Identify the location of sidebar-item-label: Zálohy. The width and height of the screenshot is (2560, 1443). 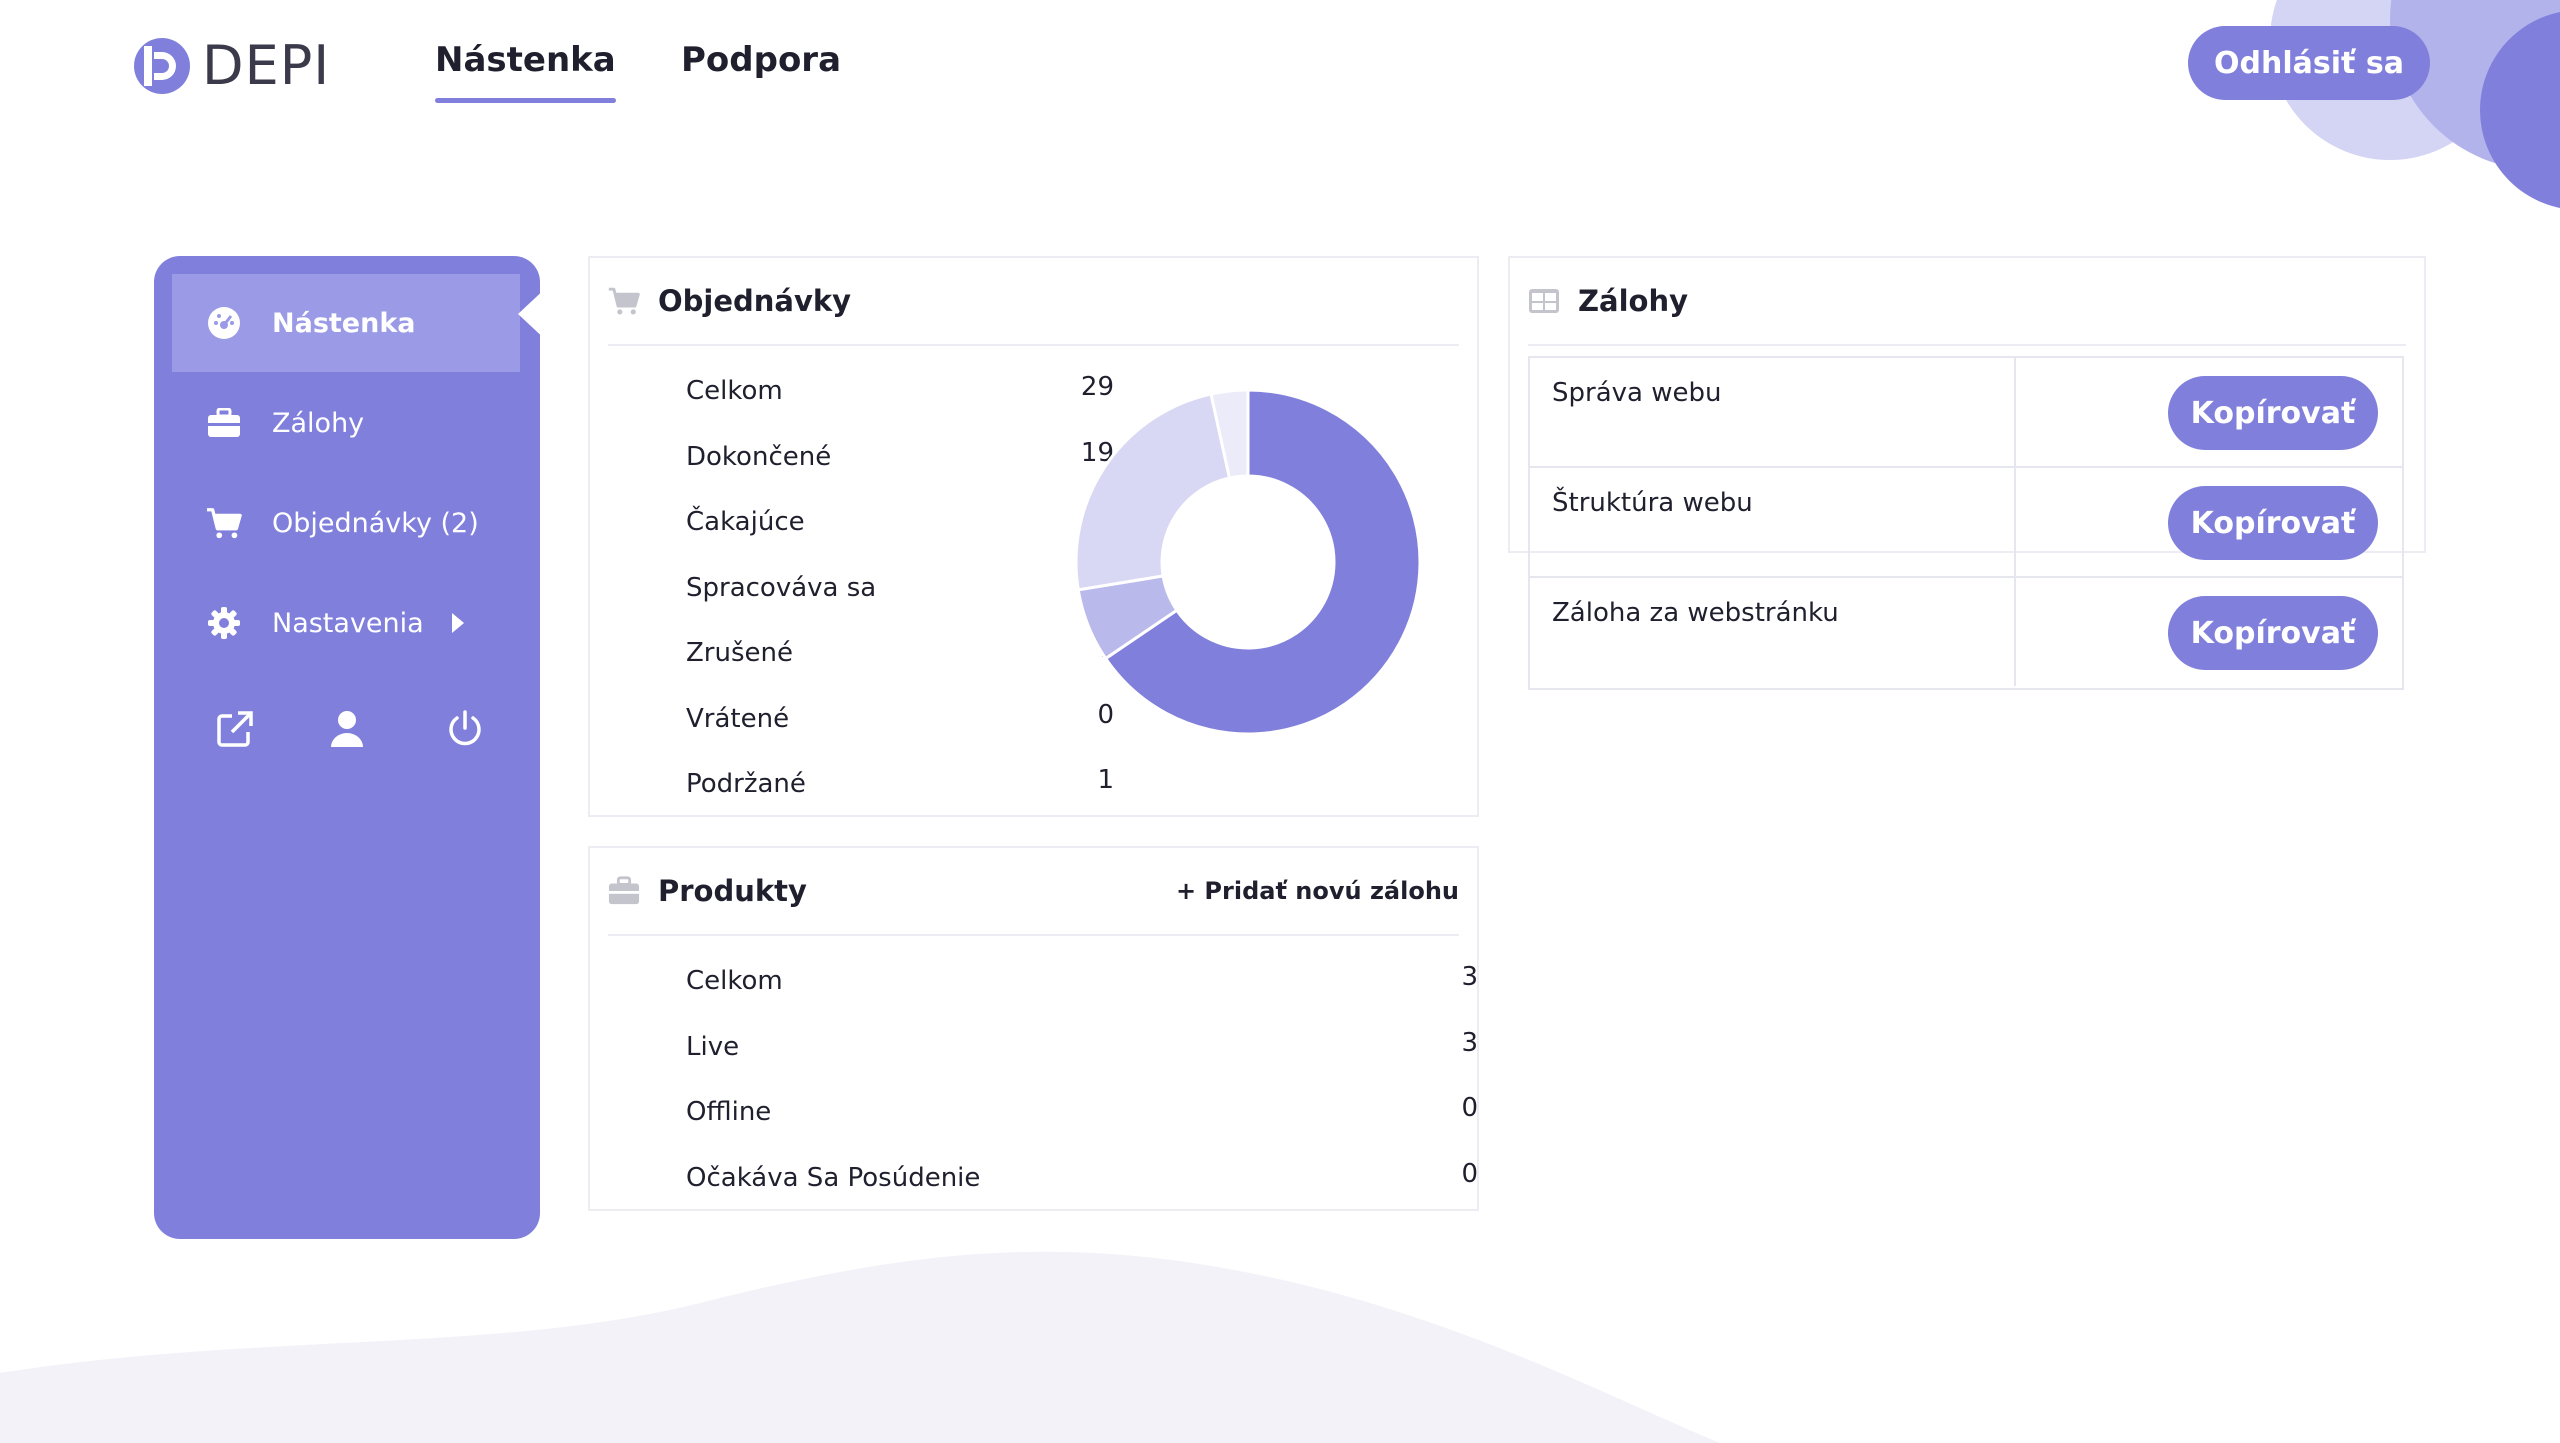
(318, 423).